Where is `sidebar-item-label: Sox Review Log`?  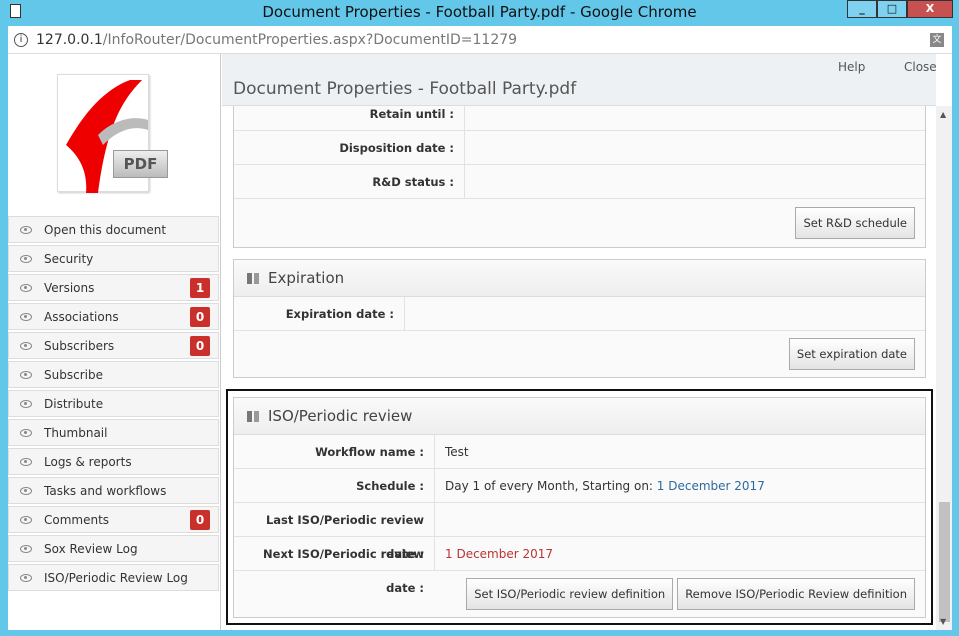 sidebar-item-label: Sox Review Log is located at coordinates (91, 548).